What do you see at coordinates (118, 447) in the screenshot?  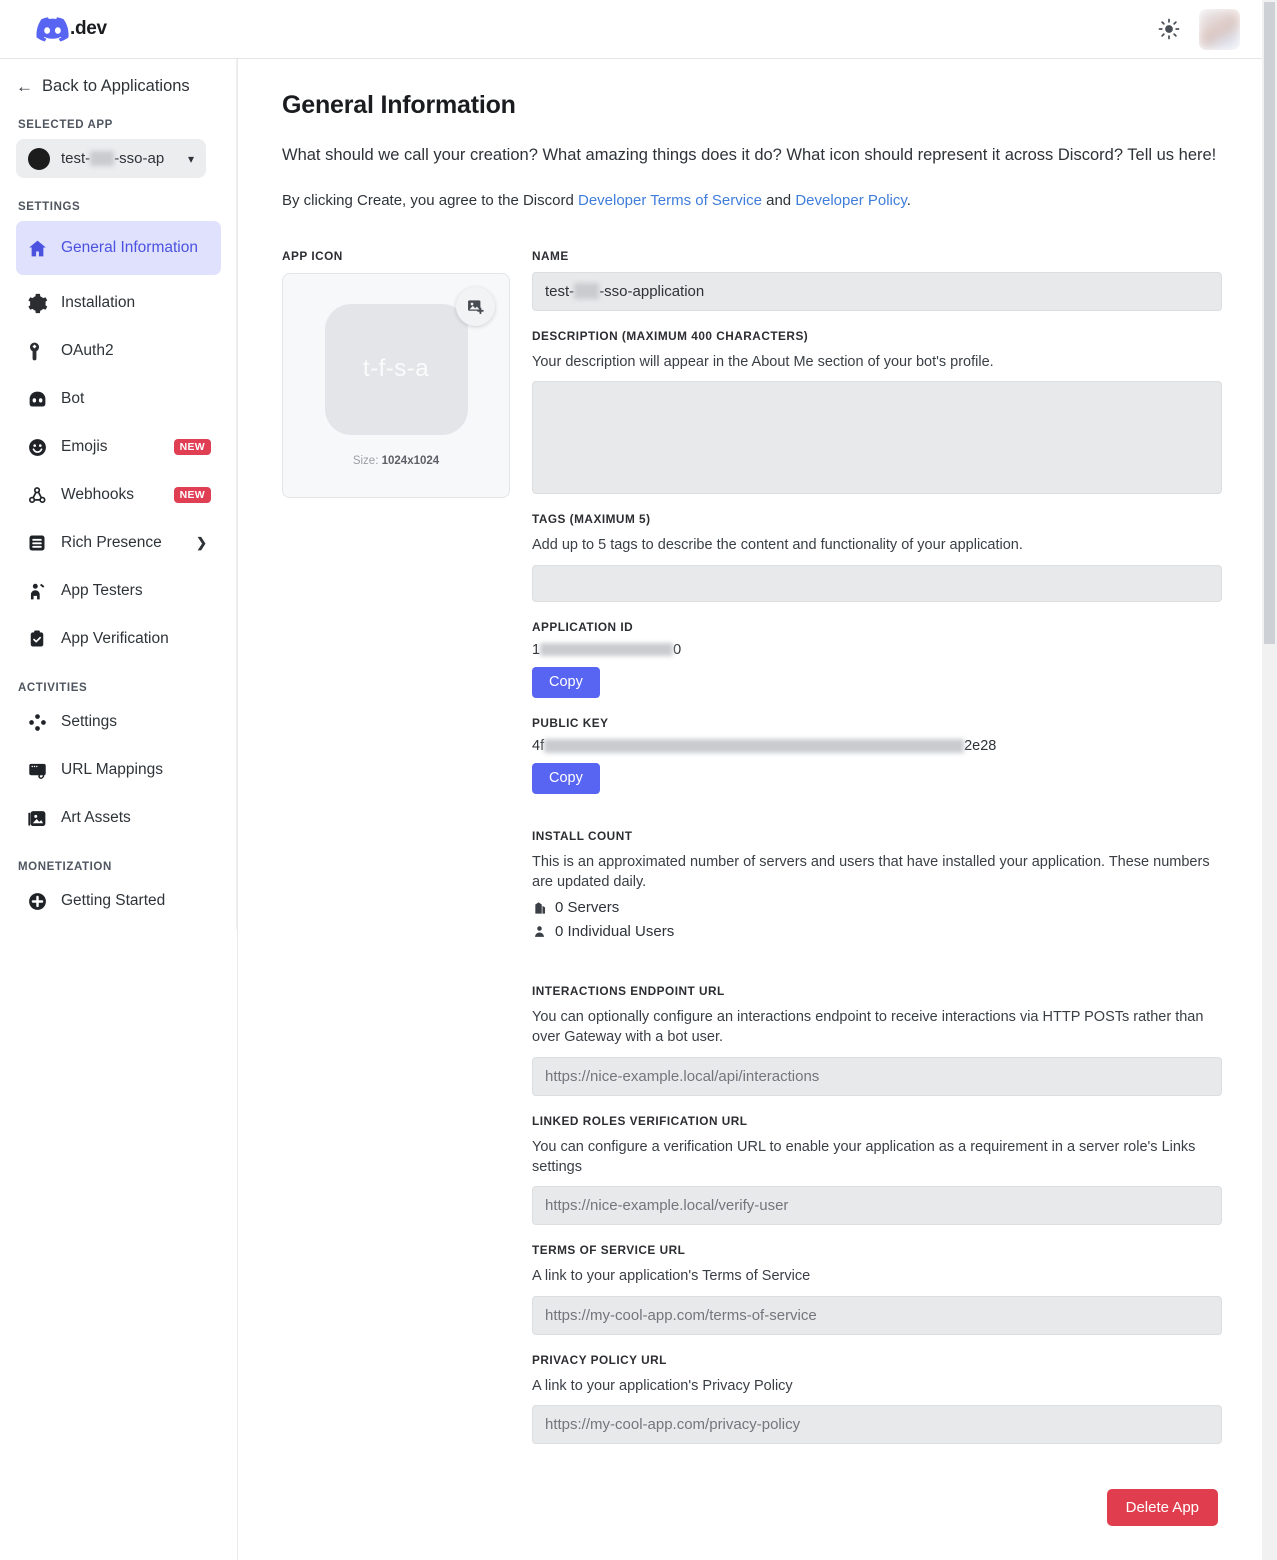 I see `sidebar-item-emojis: Emojis NEW` at bounding box center [118, 447].